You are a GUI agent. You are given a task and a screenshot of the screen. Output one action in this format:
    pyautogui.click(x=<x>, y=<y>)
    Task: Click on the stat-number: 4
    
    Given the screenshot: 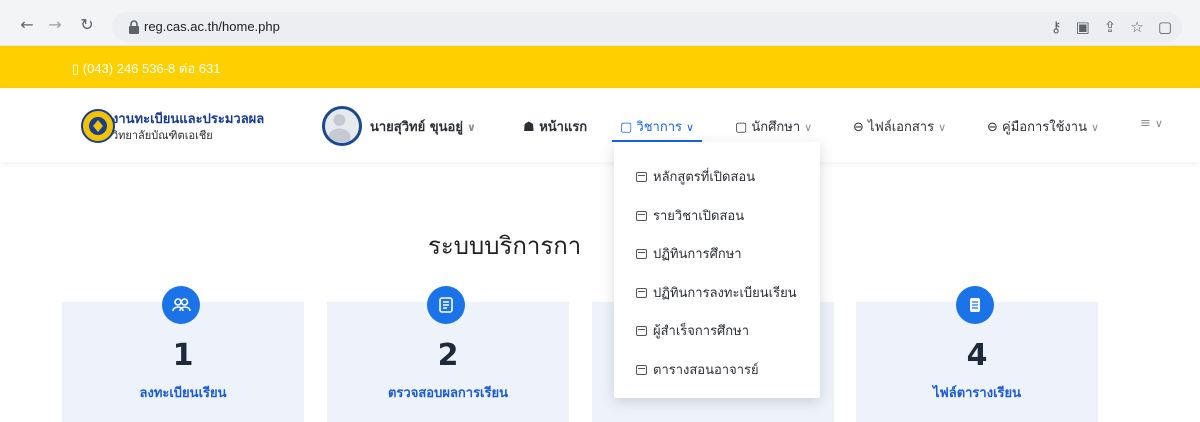 What is the action you would take?
    pyautogui.click(x=977, y=355)
    